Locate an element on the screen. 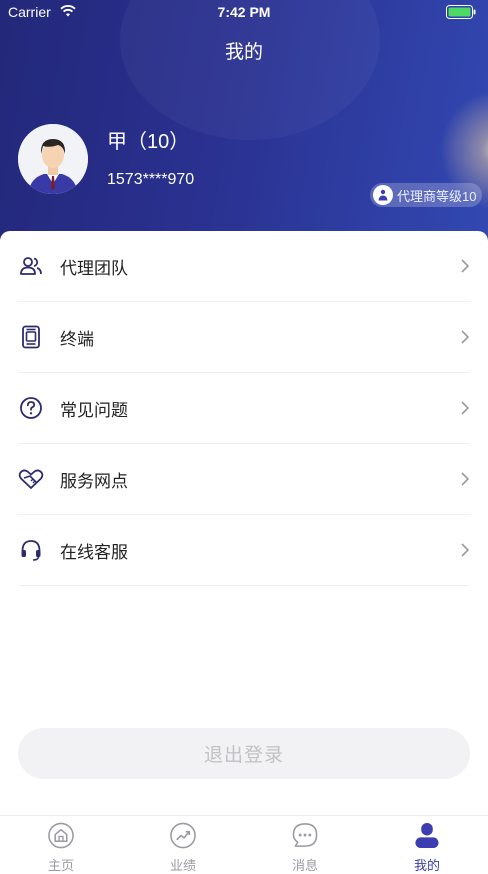 The image size is (488, 874). status-bar: Carrier 7:42 PM is located at coordinates (244, 13).